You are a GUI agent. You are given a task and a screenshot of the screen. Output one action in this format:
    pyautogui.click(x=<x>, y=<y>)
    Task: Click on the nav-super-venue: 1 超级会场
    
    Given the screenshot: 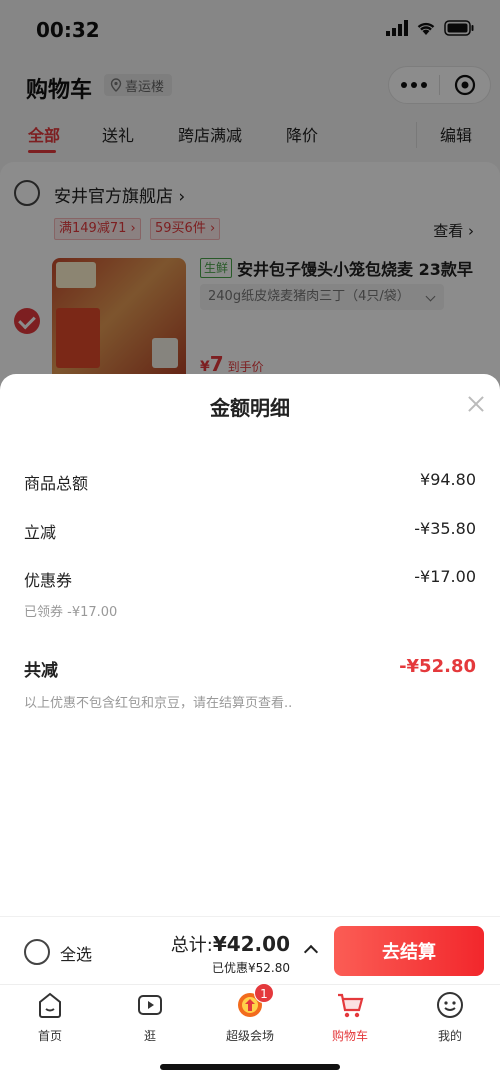 What is the action you would take?
    pyautogui.click(x=250, y=1015)
    